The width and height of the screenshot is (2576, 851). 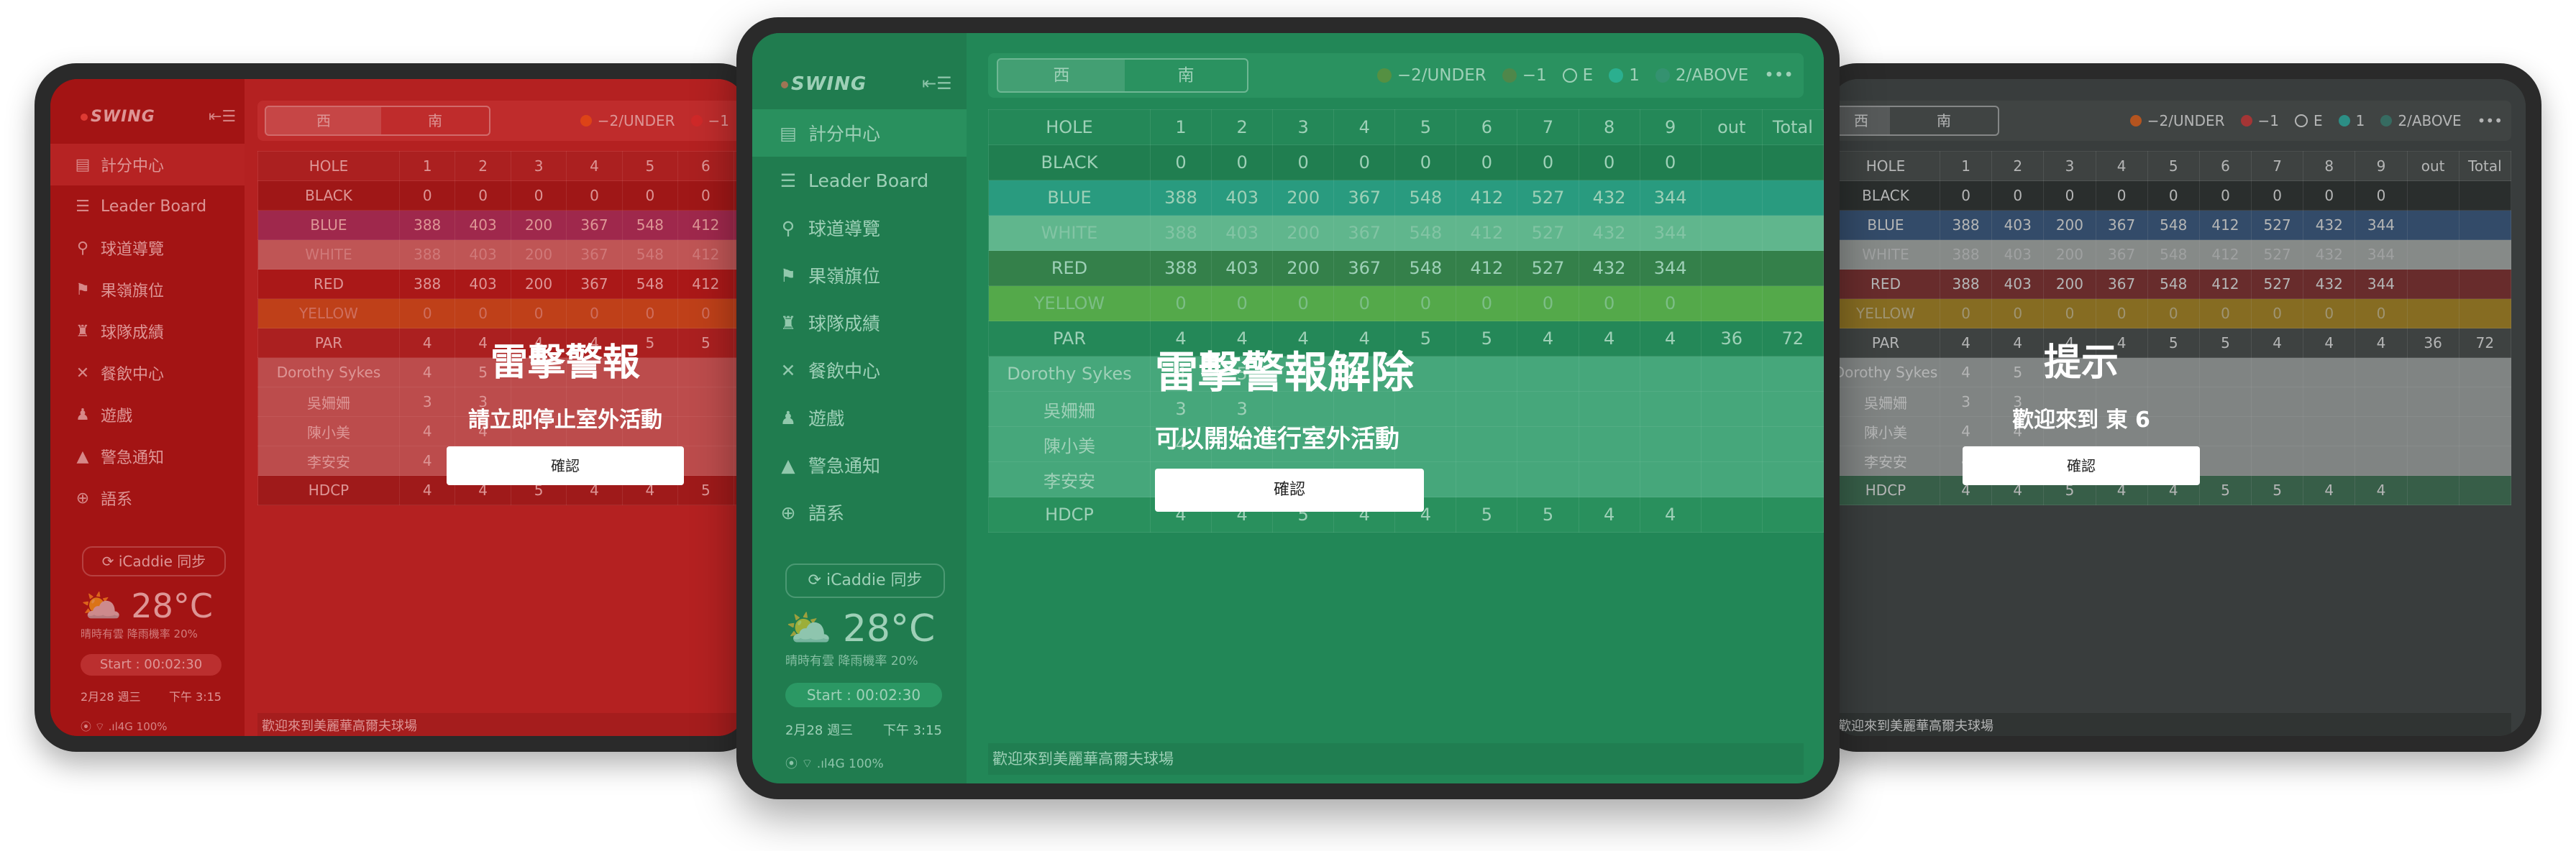 I want to click on table-row: RED388403200367548412527, so click(x=501, y=284).